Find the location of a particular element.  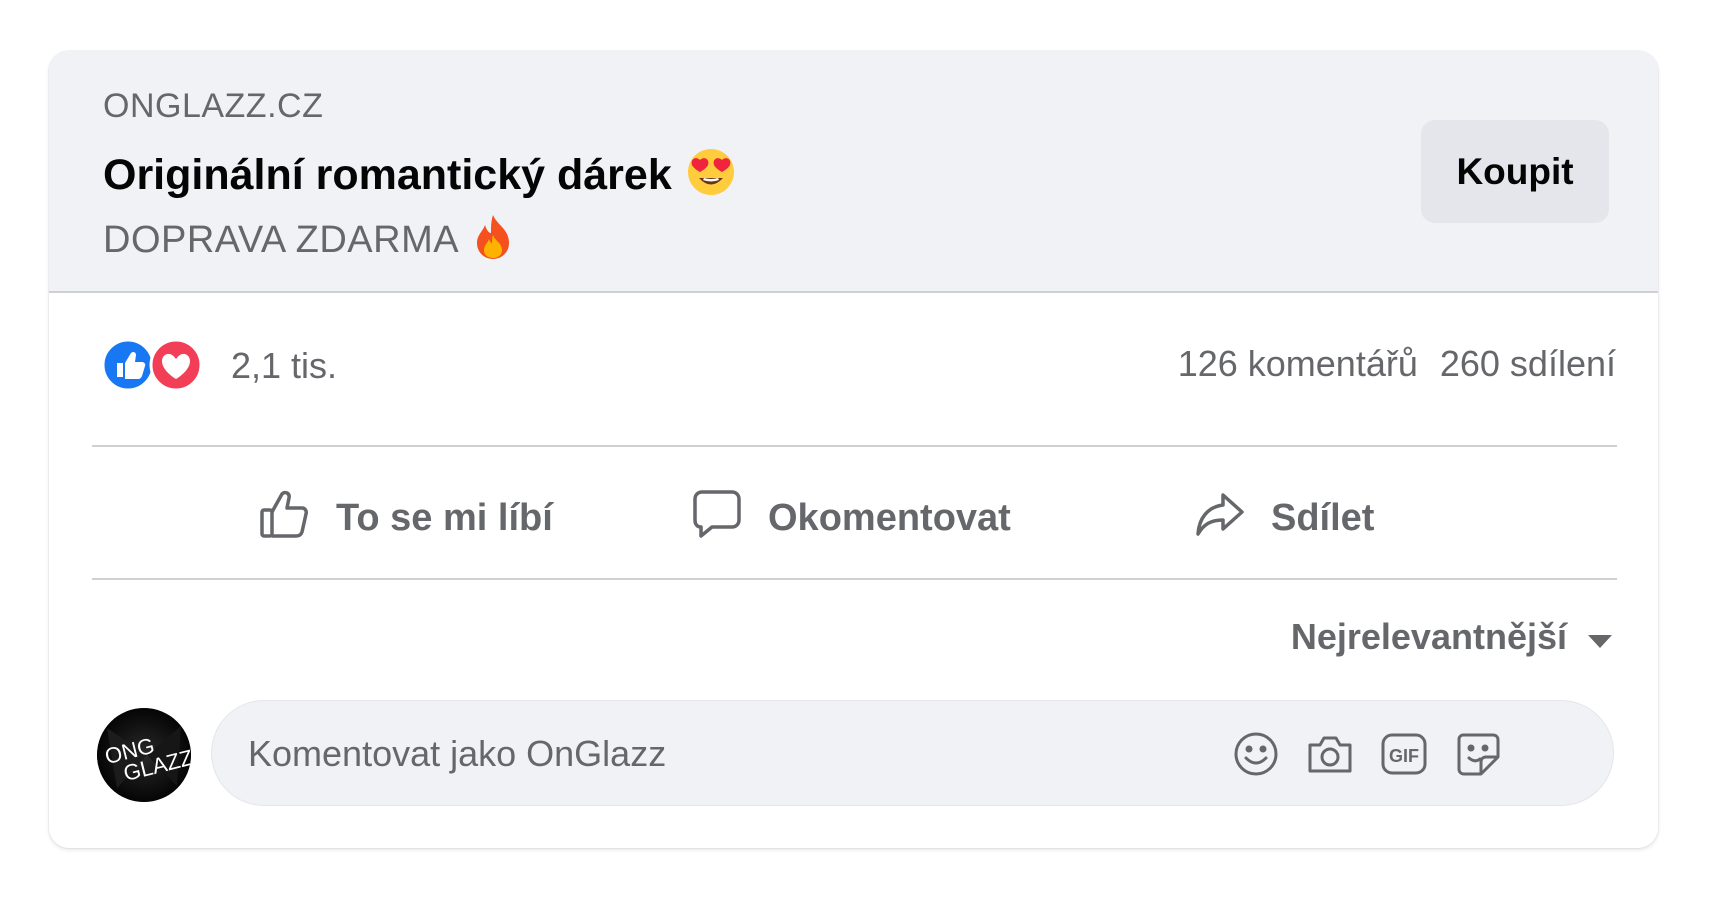

link-subline: DOPRAVA ZDARMA is located at coordinates (308, 242).